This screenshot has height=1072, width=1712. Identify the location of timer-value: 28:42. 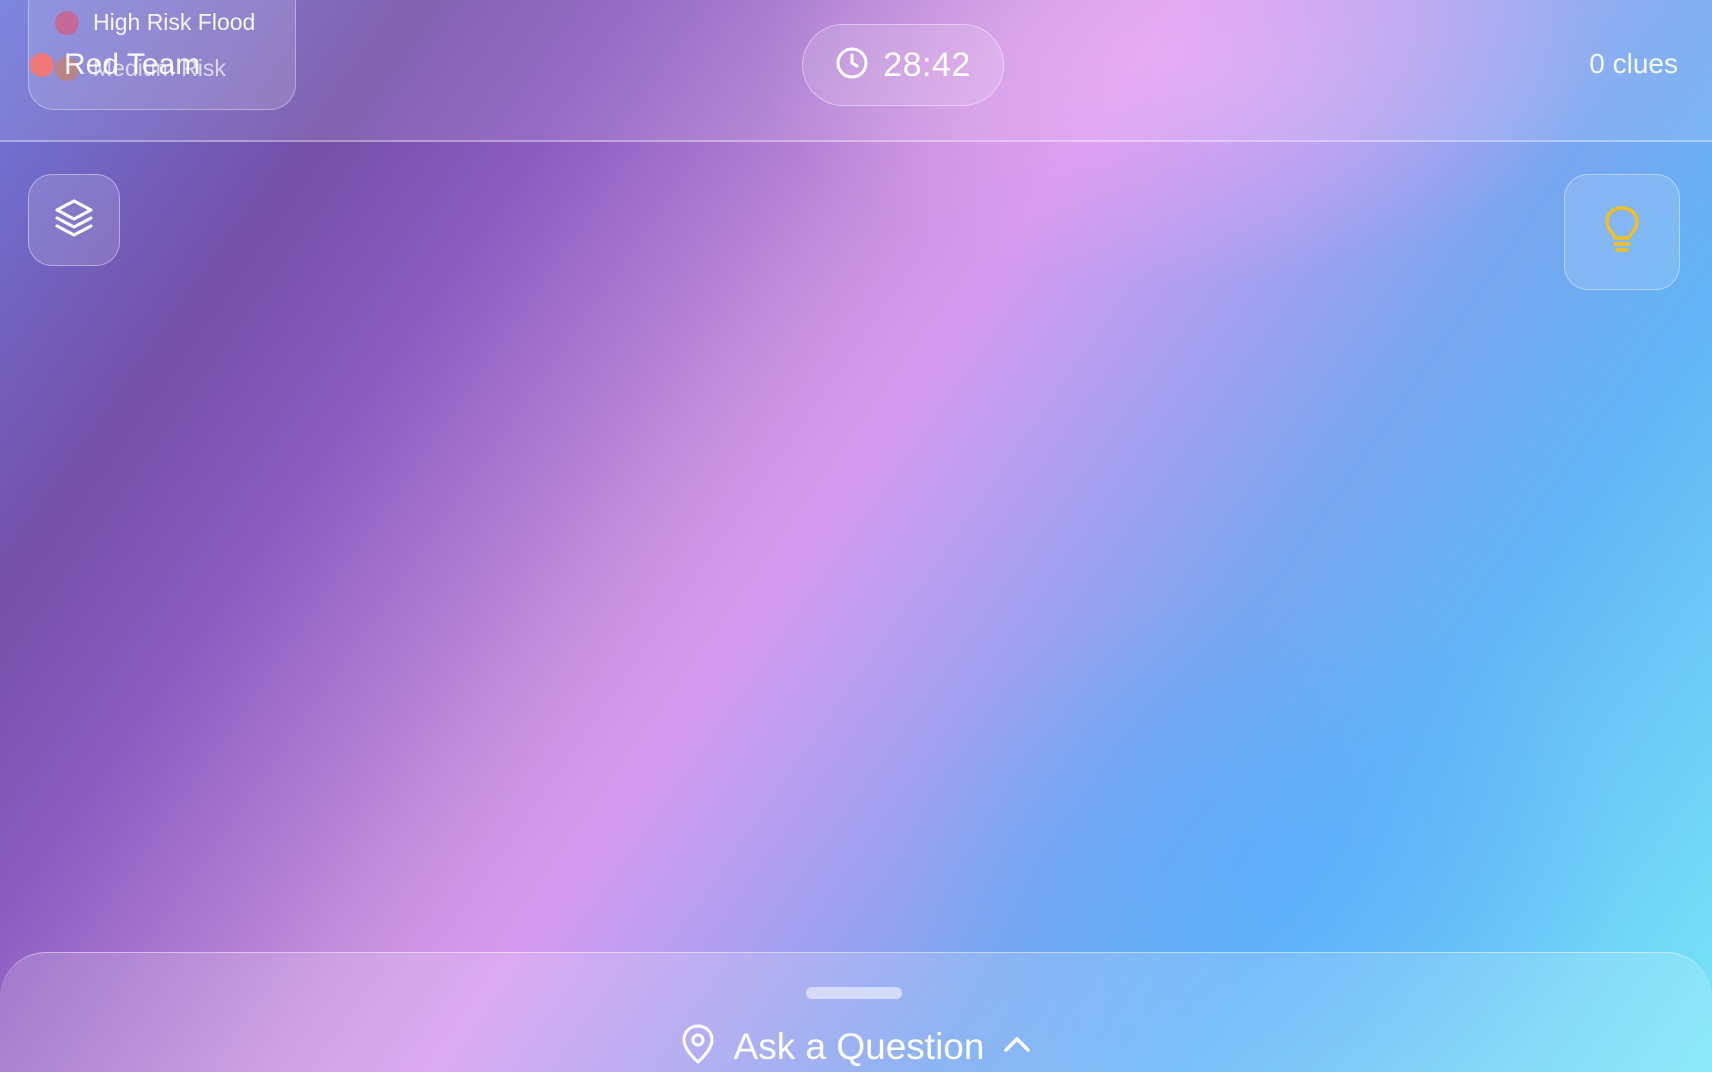
(927, 64).